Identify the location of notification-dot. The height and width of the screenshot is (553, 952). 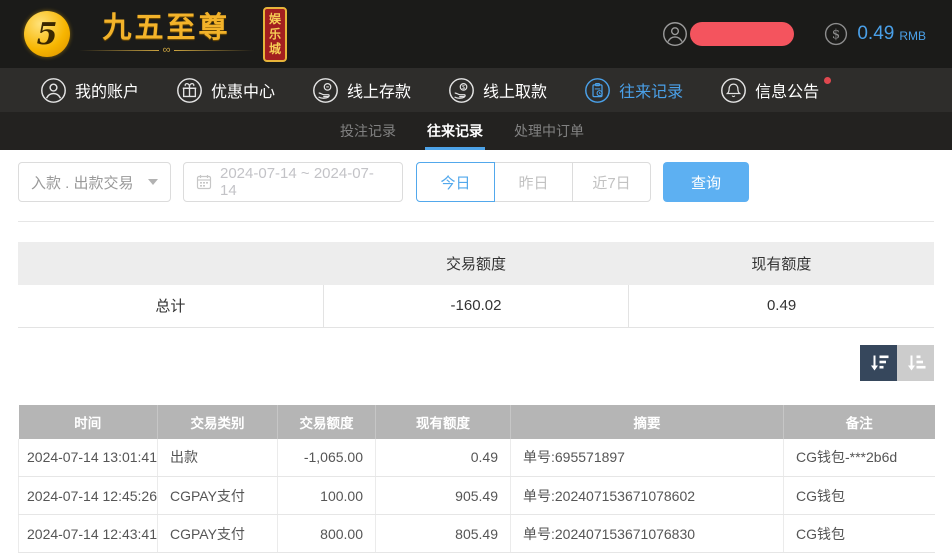
(828, 80).